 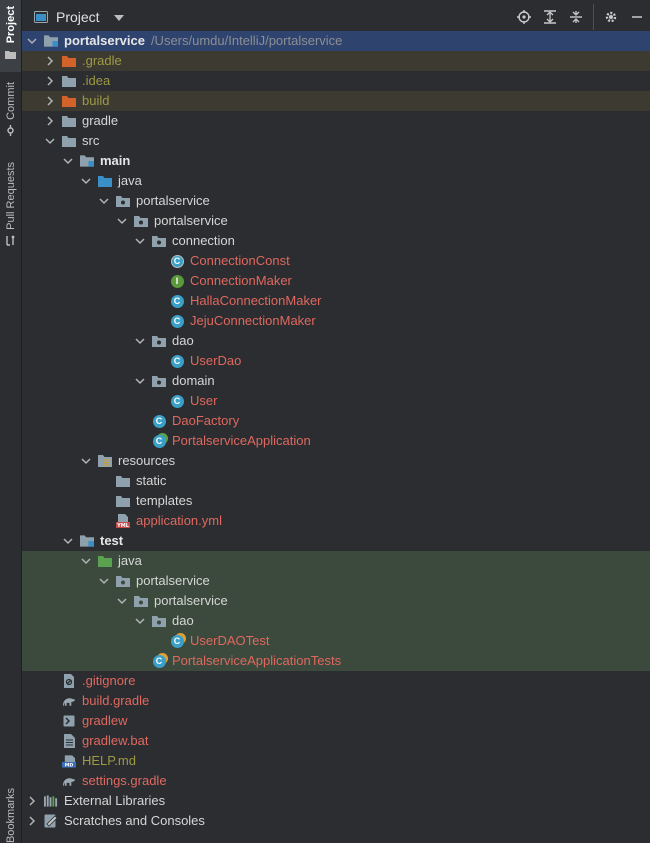 What do you see at coordinates (550, 17) in the screenshot?
I see `expand-all-icon` at bounding box center [550, 17].